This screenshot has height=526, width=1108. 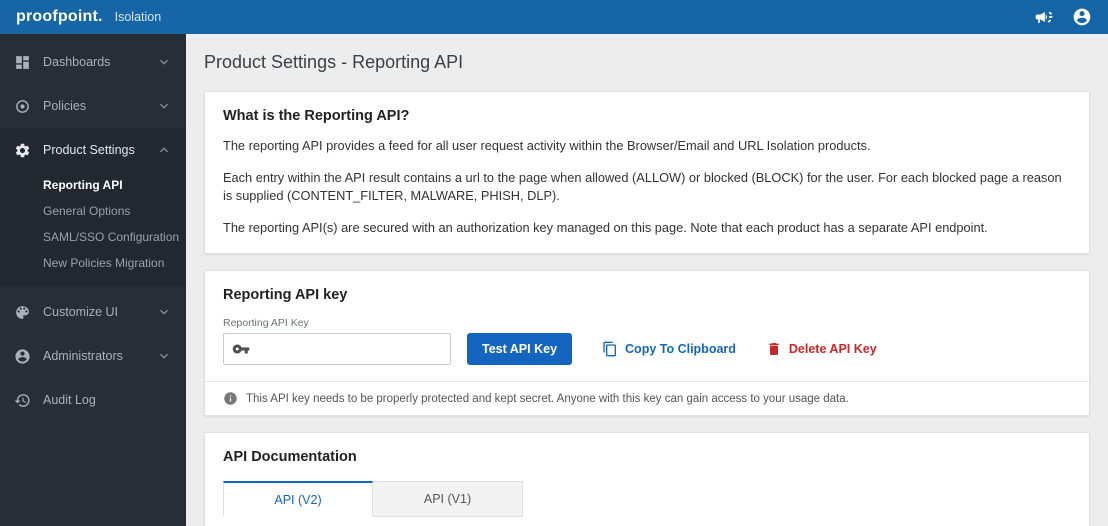 What do you see at coordinates (832, 349) in the screenshot?
I see `delete-api-key-label: Delete API Key` at bounding box center [832, 349].